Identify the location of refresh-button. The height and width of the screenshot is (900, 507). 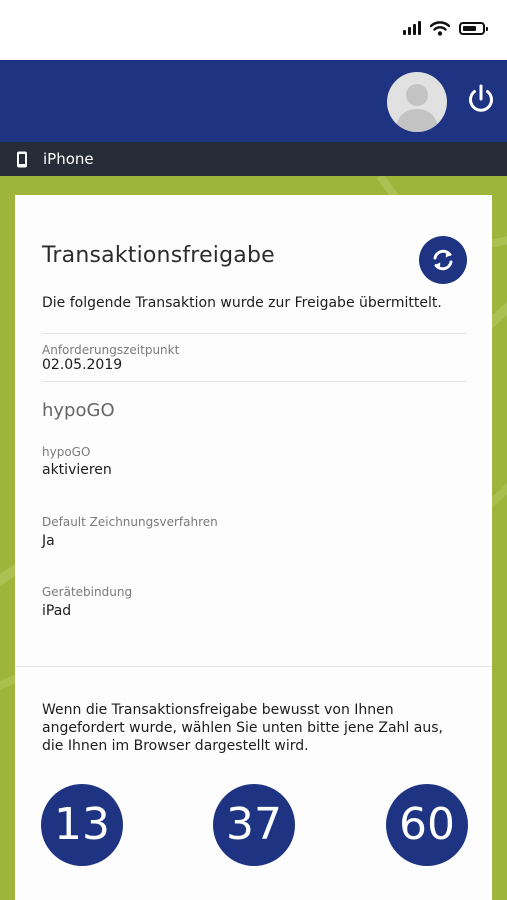
(443, 260).